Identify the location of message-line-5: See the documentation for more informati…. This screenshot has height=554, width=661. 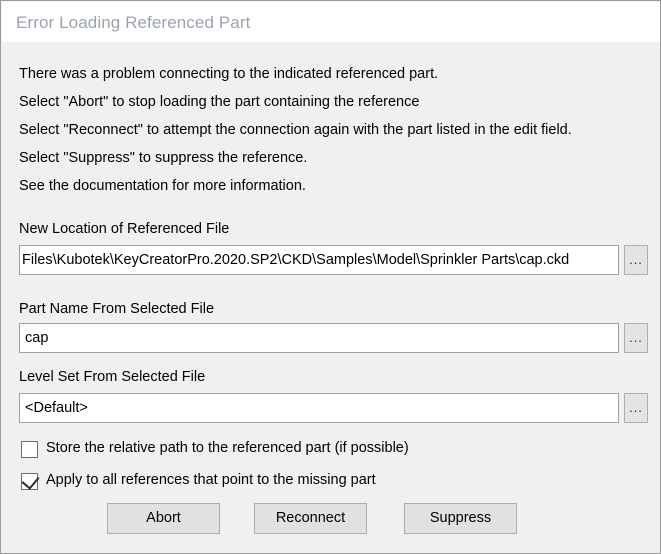
(162, 186).